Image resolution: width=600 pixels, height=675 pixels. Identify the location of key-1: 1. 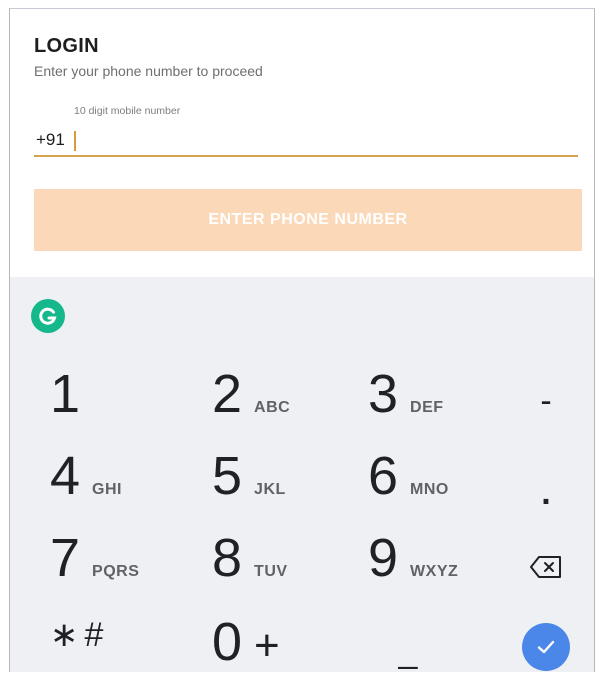
(65, 402).